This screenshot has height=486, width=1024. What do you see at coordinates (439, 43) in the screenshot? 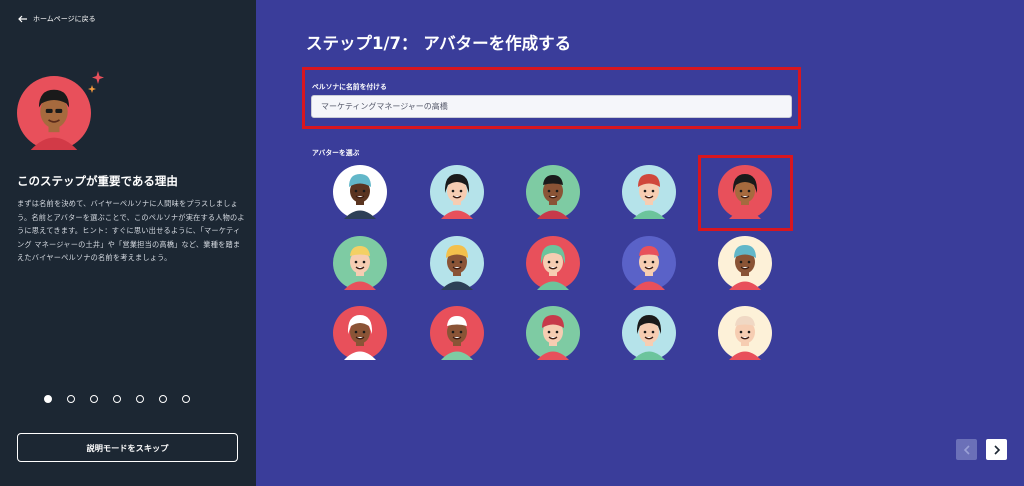
I see `page-title: ステップ1/7： アバターを作成する` at bounding box center [439, 43].